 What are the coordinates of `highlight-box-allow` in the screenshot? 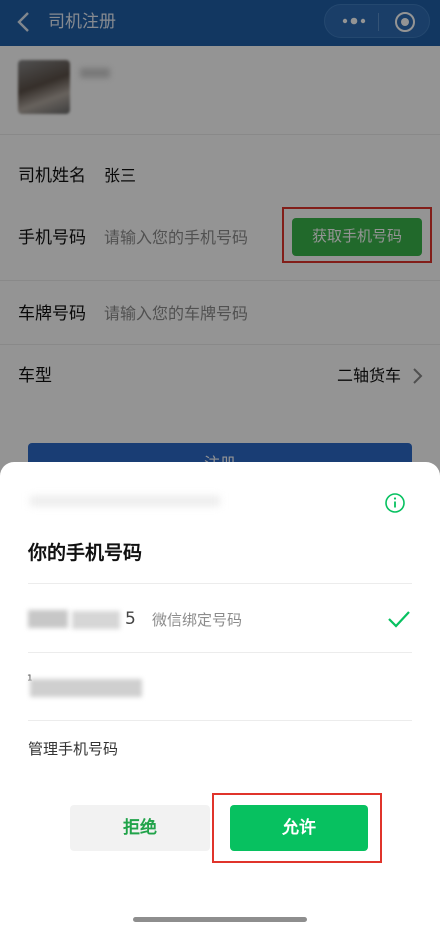 It's located at (297, 828).